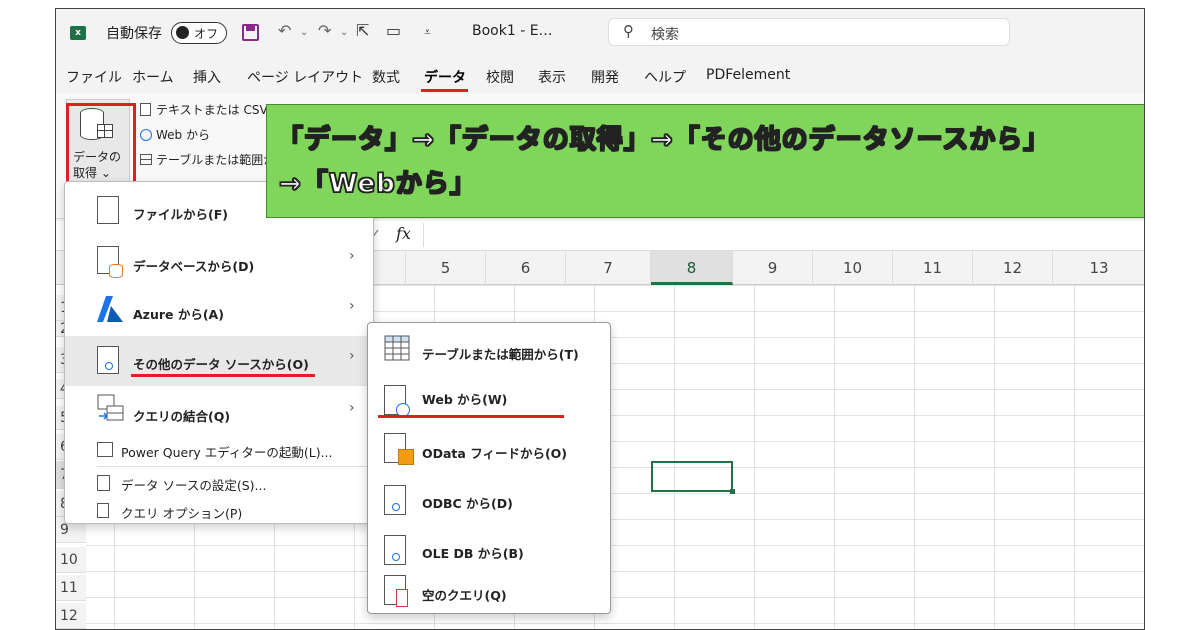 The image size is (1200, 630). What do you see at coordinates (103, 483) in the screenshot?
I see `data-source-settings-icon` at bounding box center [103, 483].